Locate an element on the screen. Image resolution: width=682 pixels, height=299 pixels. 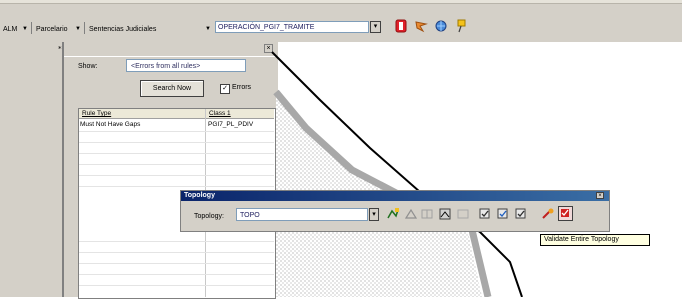
fix-topology-error-icon is located at coordinates (547, 214).